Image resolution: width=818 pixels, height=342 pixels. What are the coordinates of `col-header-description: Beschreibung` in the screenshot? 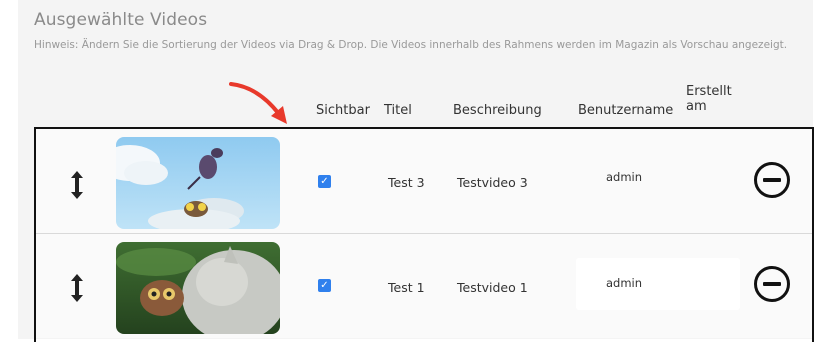 It's located at (497, 110).